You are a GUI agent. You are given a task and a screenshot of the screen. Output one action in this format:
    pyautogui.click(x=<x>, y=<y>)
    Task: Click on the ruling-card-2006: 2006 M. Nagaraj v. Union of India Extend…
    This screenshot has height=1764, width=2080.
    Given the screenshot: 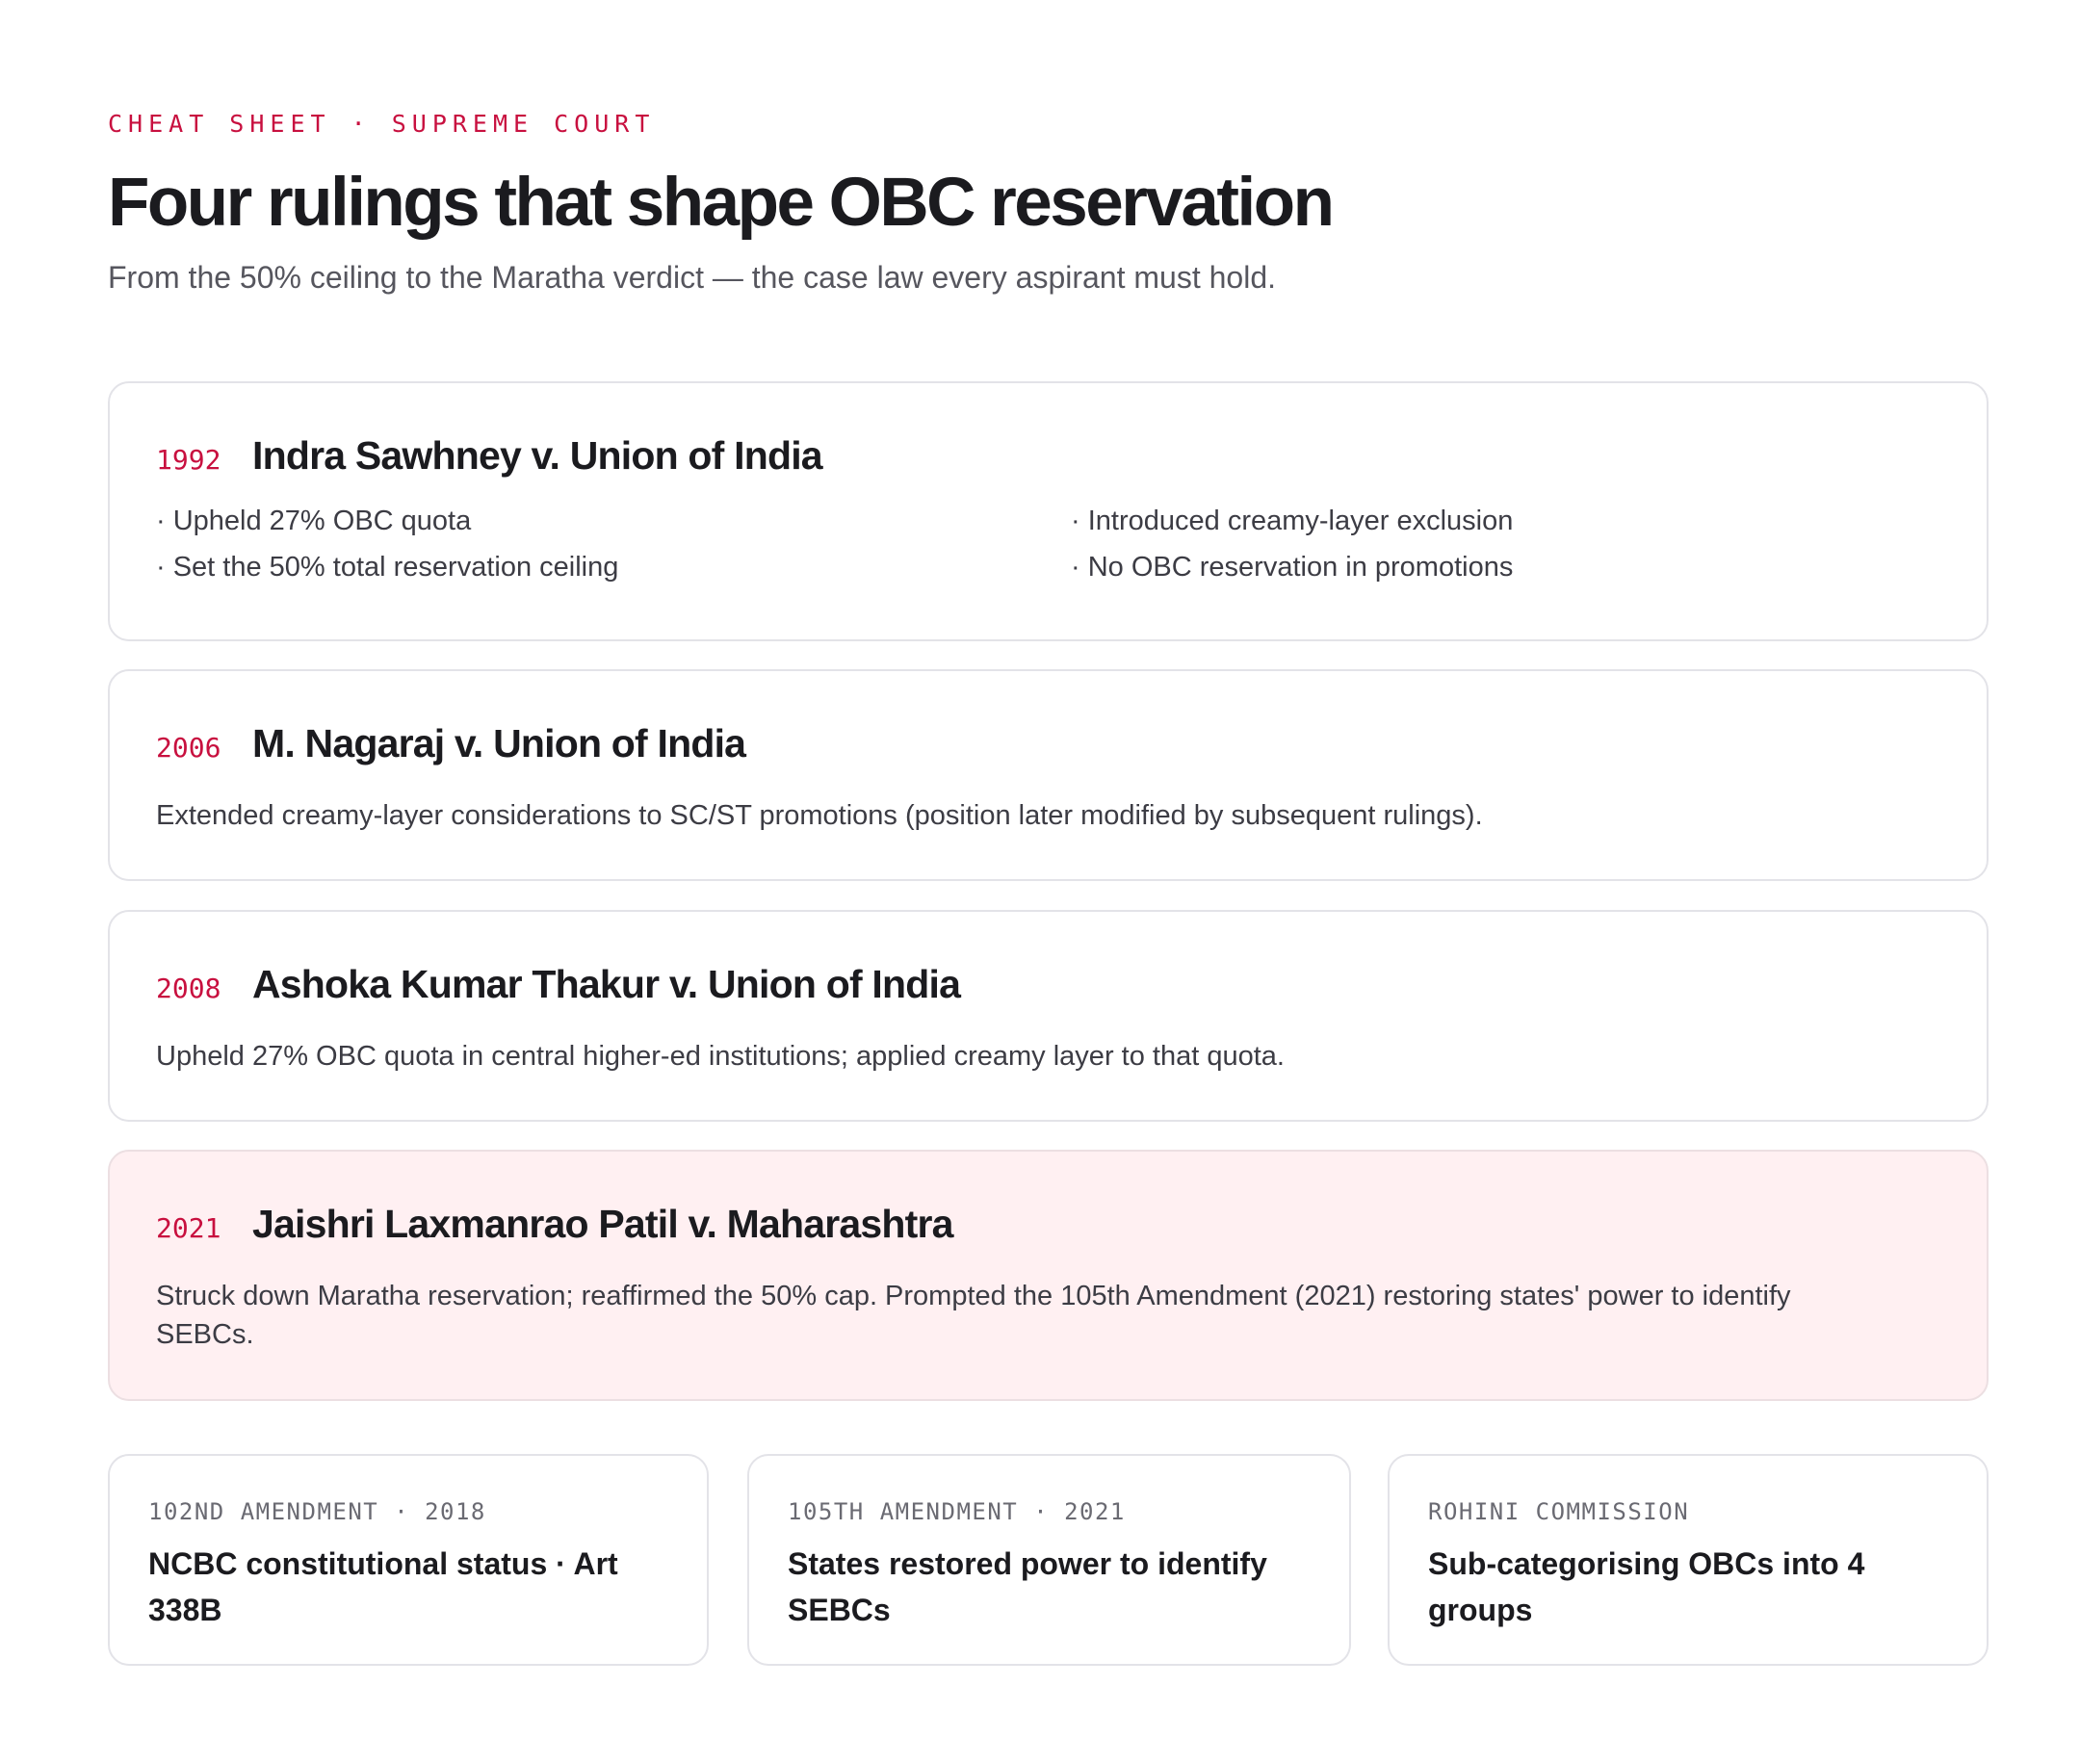 What is the action you would take?
    pyautogui.click(x=1048, y=775)
    